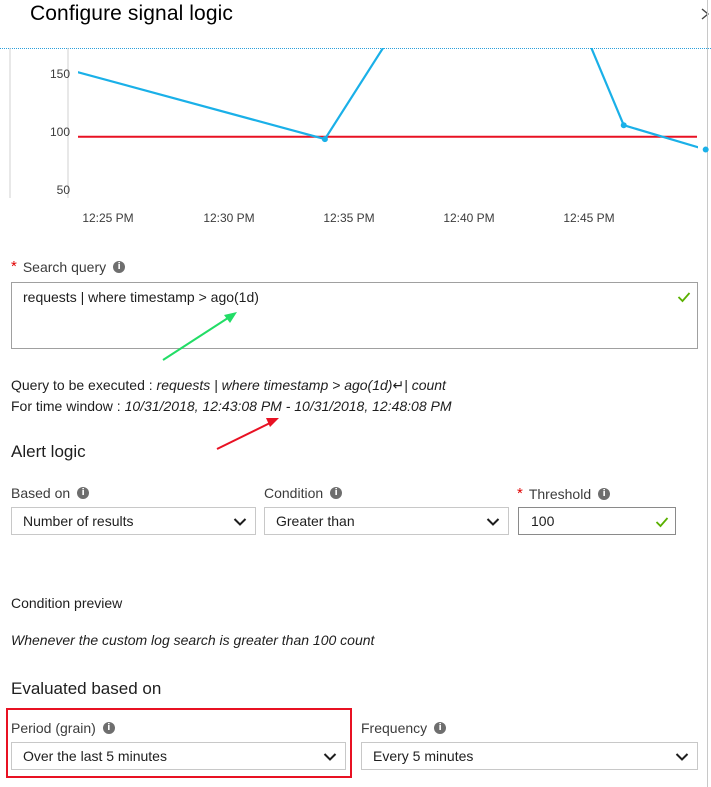 This screenshot has width=711, height=787. What do you see at coordinates (178, 756) in the screenshot?
I see `period-dropdown: Over the last 5 minutes` at bounding box center [178, 756].